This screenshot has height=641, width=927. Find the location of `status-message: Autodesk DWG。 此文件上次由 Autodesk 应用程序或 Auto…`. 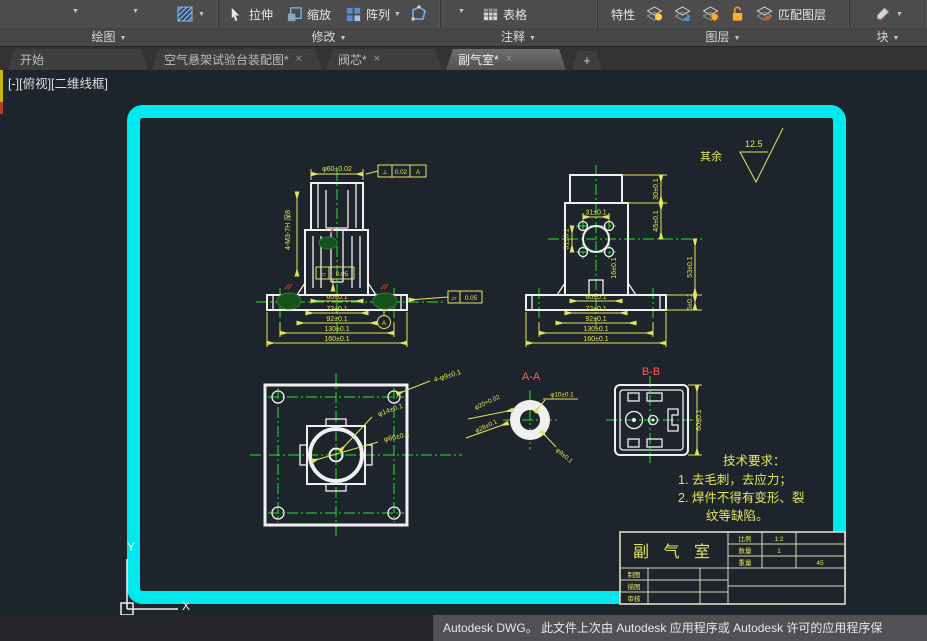

status-message: Autodesk DWG。 此文件上次由 Autodesk 应用程序或 Auto… is located at coordinates (680, 628).